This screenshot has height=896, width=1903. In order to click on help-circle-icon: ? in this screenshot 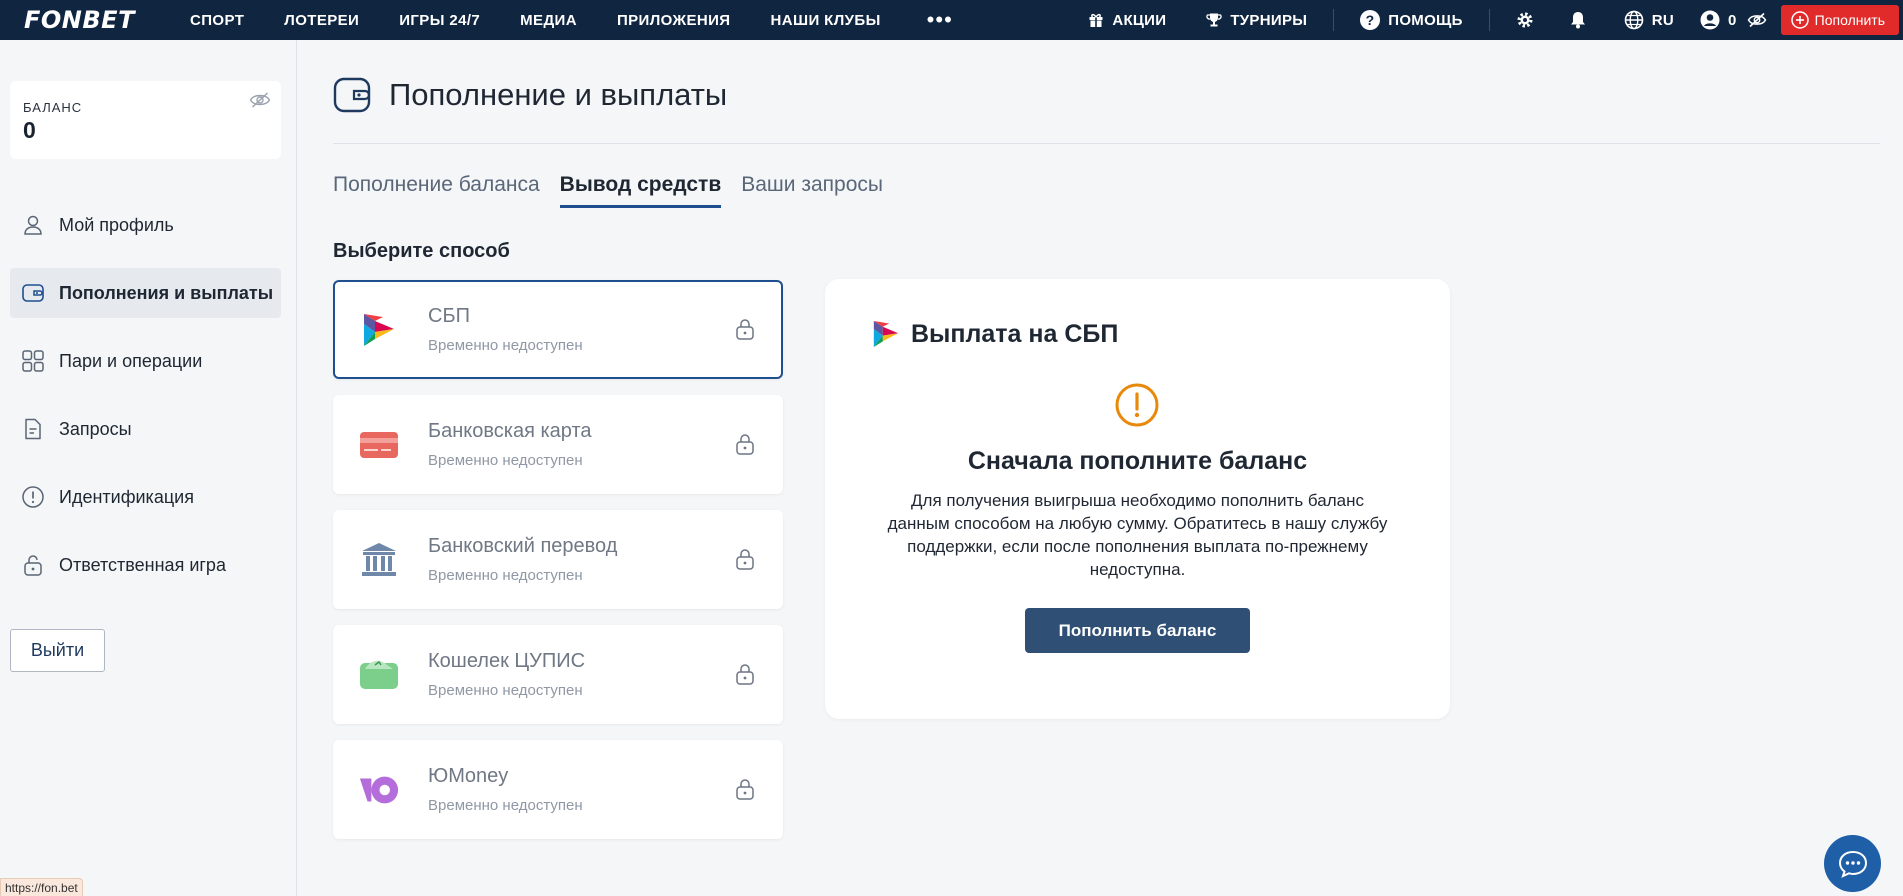, I will do `click(1370, 20)`.